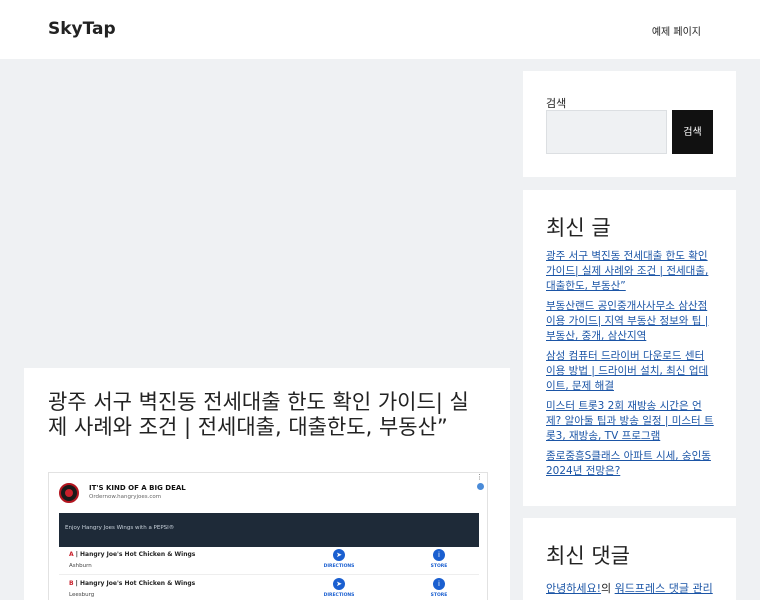 This screenshot has height=600, width=760. I want to click on recent-comments-title: 최신 댓글, so click(588, 556).